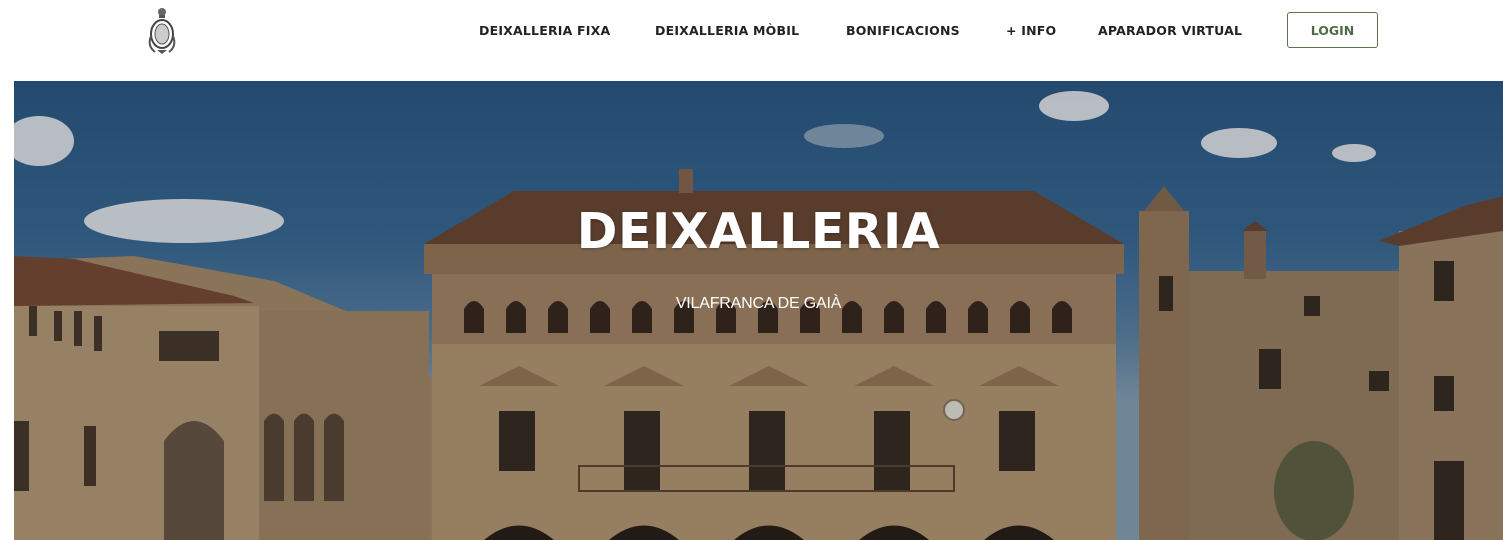 The width and height of the screenshot is (1503, 540). What do you see at coordinates (1170, 30) in the screenshot?
I see `nav-aparador-virtual: APARADOR VIRTUAL` at bounding box center [1170, 30].